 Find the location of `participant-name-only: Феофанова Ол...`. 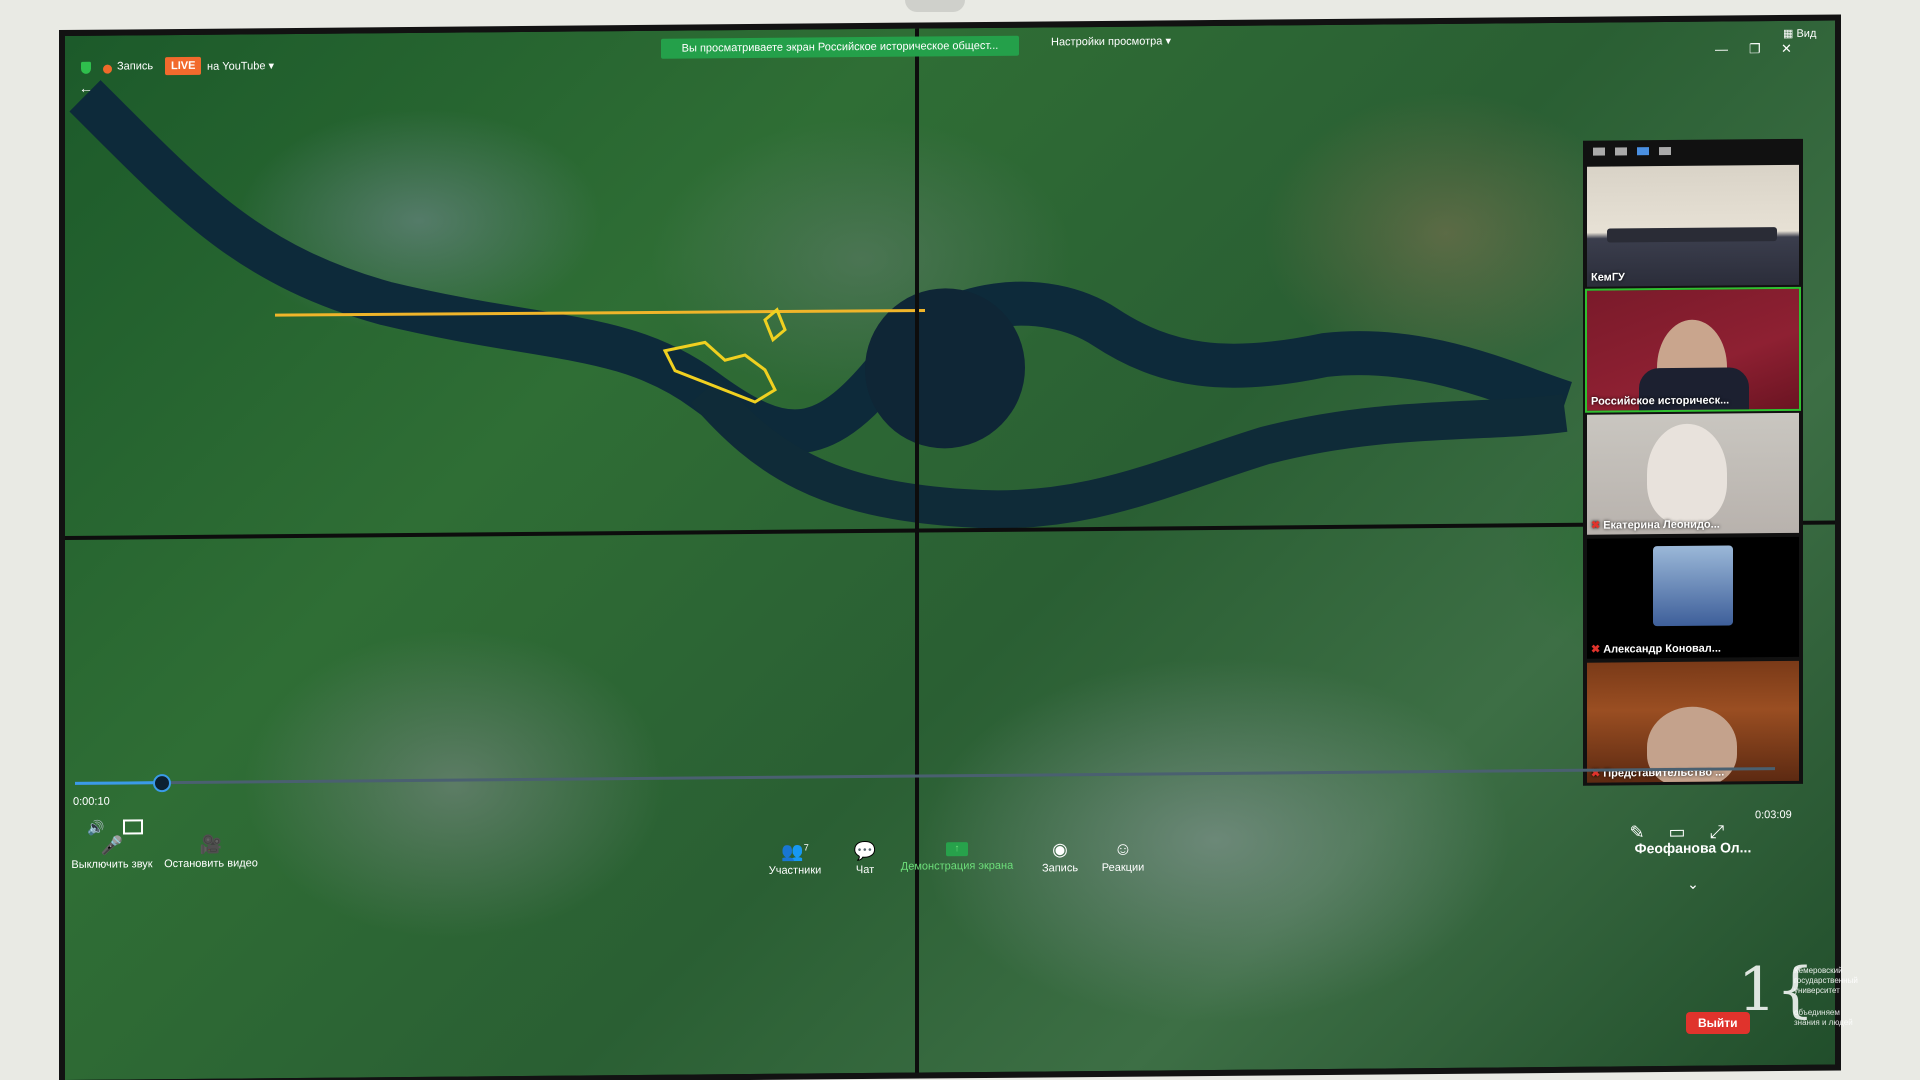

participant-name-only: Феофанова Ол... is located at coordinates (1693, 848).